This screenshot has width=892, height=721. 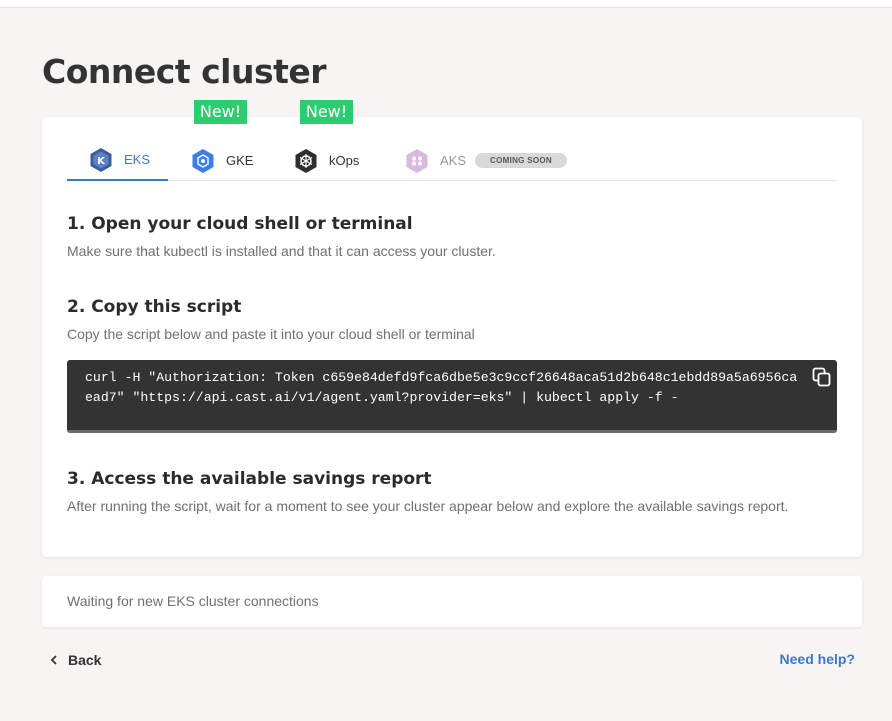 I want to click on tab-kops-label: kOps, so click(x=344, y=160).